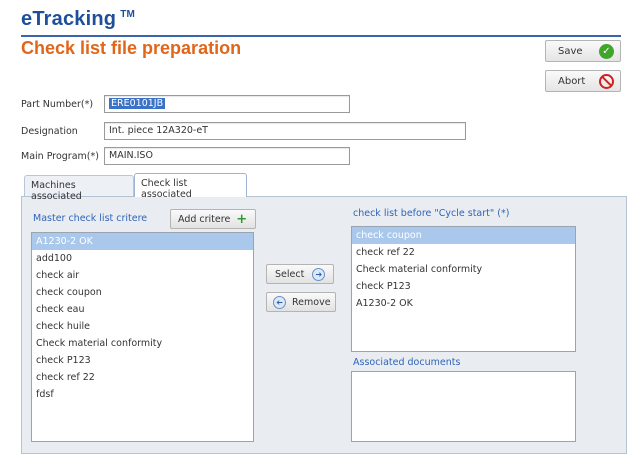 The height and width of the screenshot is (457, 632). Describe the element at coordinates (158, 130) in the screenshot. I see `designation-value: Int. piece 12A320-eT` at that location.